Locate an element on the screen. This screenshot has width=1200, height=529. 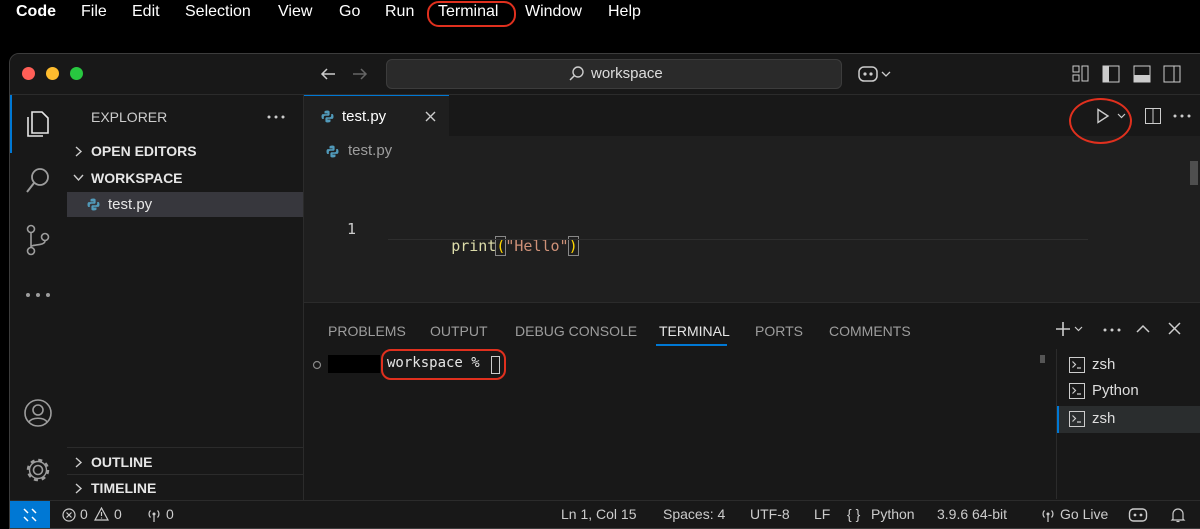
open-editors-section: OPEN EDITORS is located at coordinates (185, 151).